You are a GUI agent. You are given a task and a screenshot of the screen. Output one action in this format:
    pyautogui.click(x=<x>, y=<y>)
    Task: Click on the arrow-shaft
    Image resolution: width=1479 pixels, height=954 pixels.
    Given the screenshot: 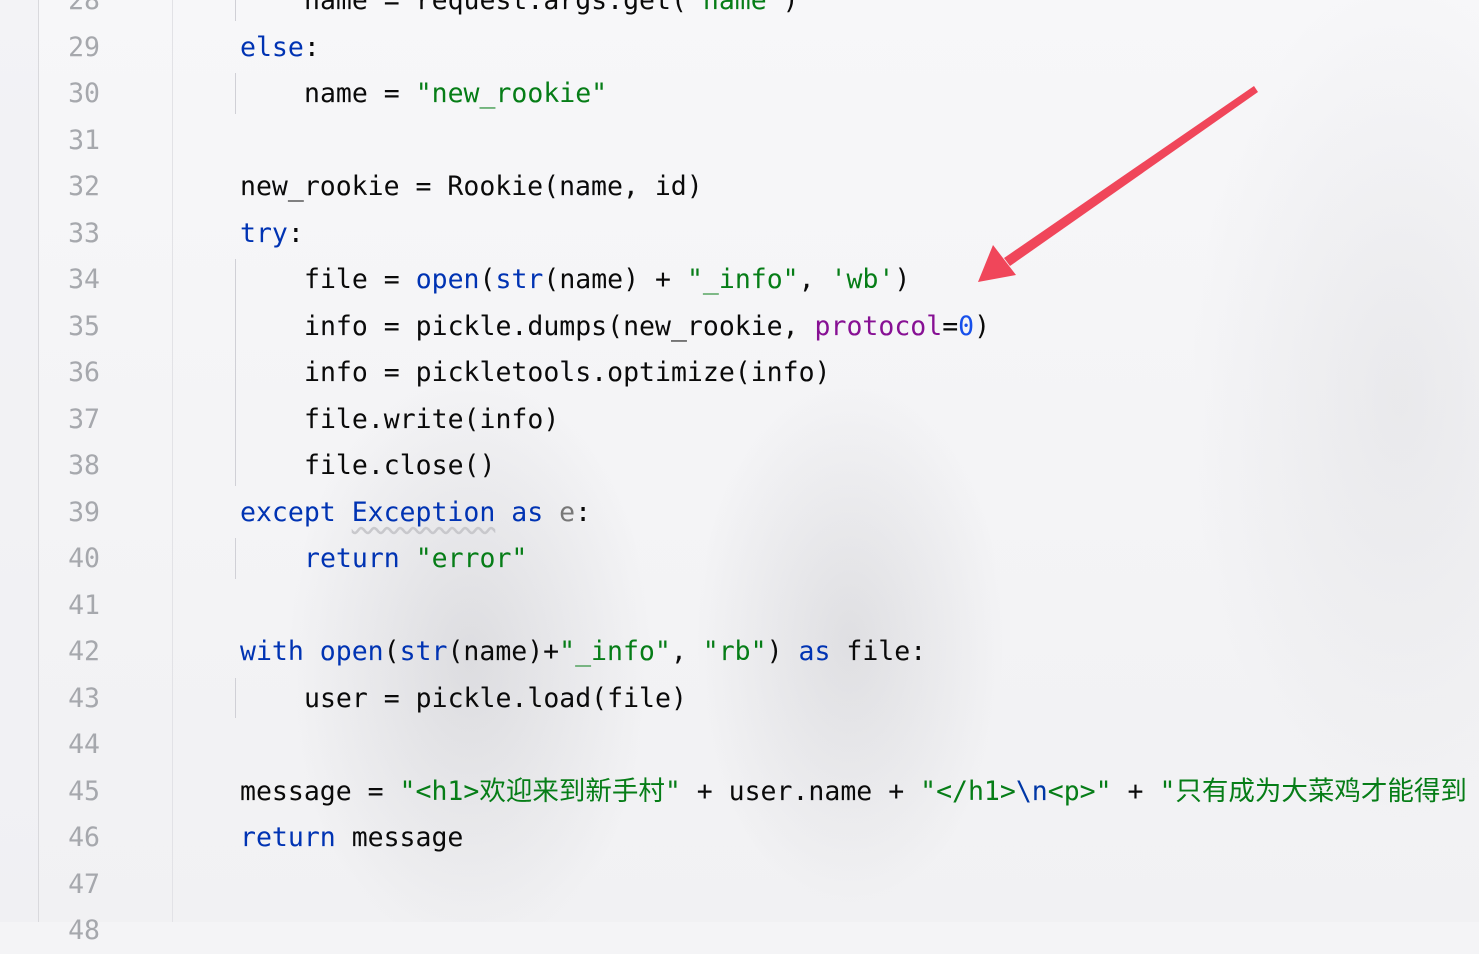 What is the action you would take?
    pyautogui.click(x=1131, y=176)
    